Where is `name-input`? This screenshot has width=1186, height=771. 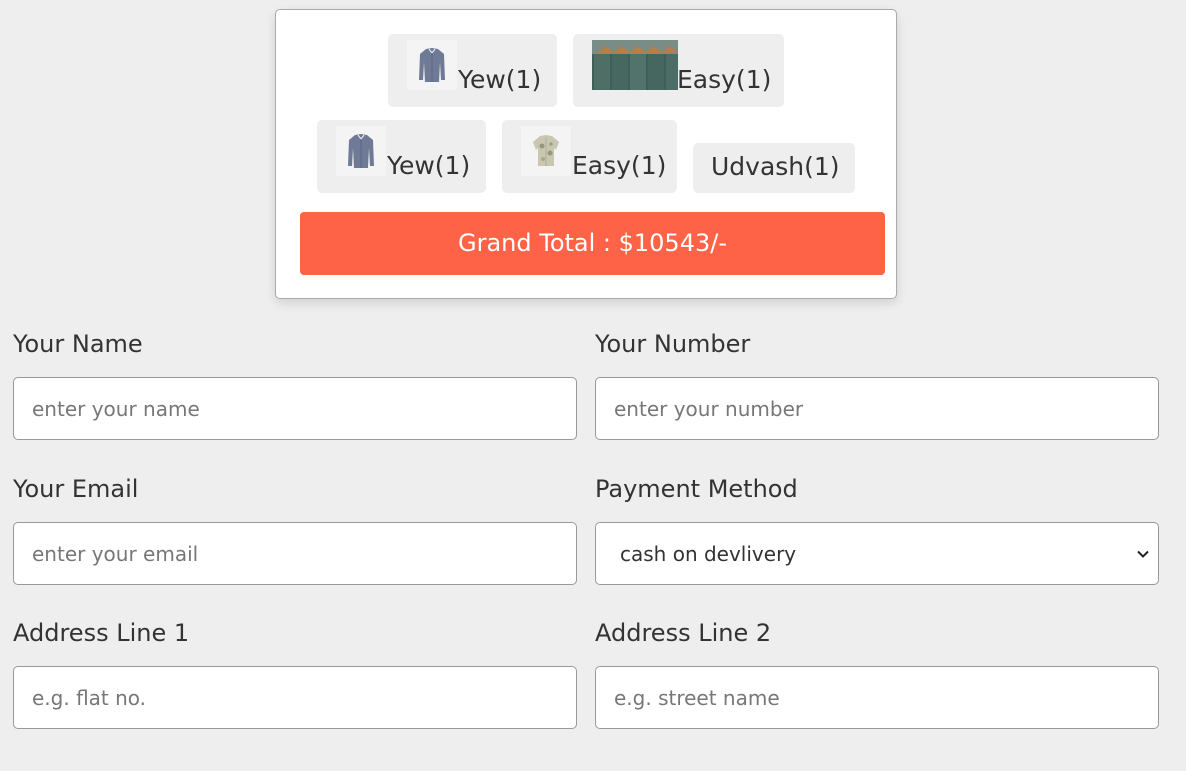
name-input is located at coordinates (295, 408).